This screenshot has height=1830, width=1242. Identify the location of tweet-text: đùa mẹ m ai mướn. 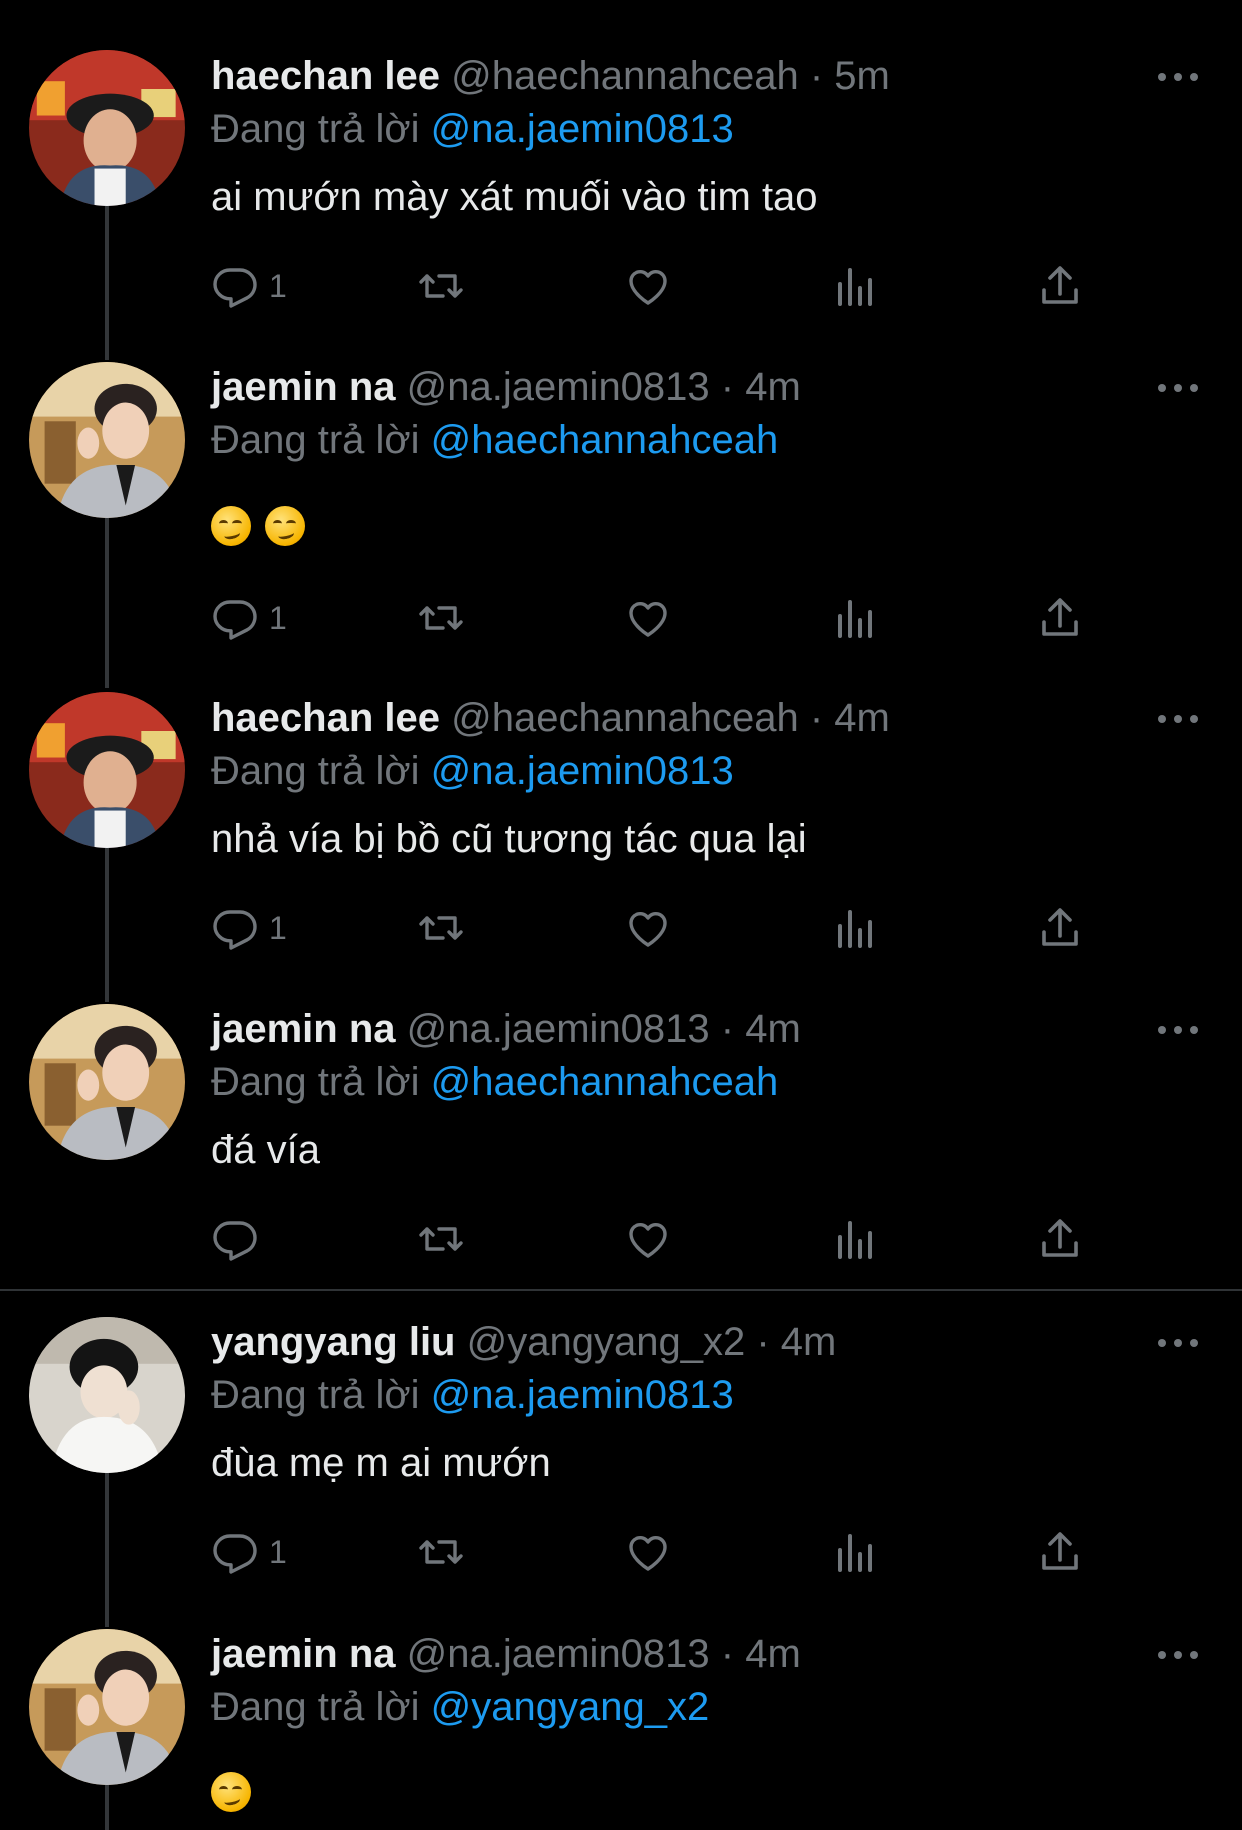
(381, 1463).